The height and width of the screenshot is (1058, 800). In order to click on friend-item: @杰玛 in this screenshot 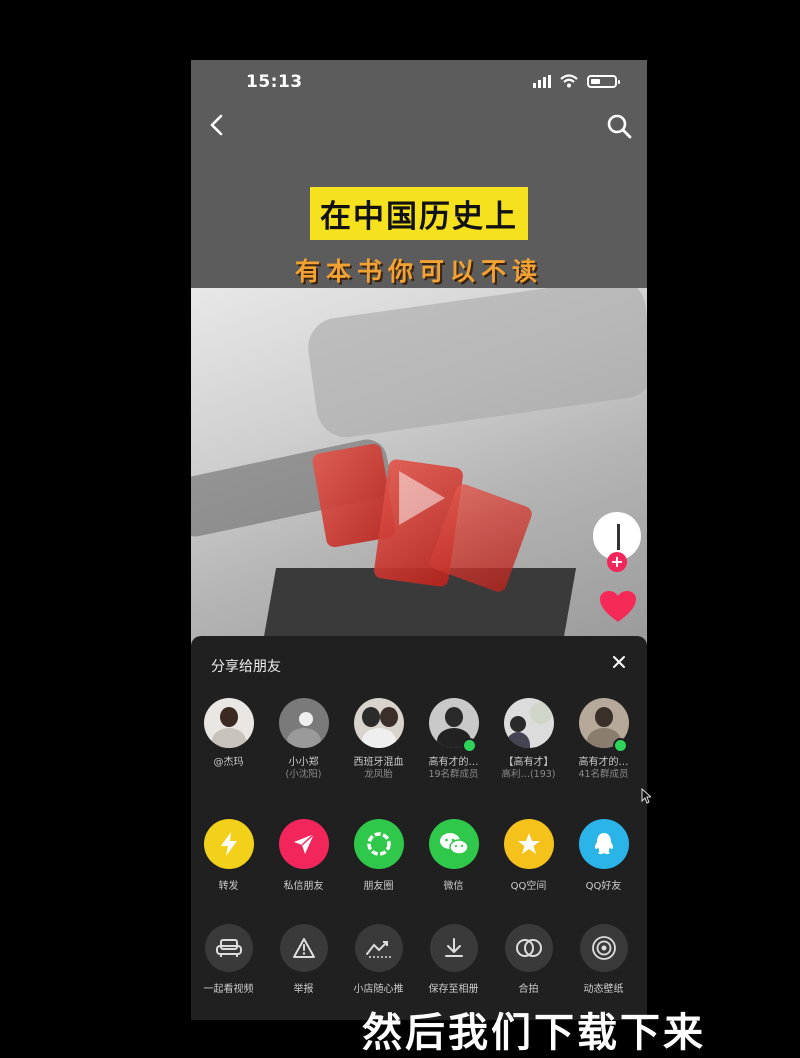, I will do `click(228, 739)`.